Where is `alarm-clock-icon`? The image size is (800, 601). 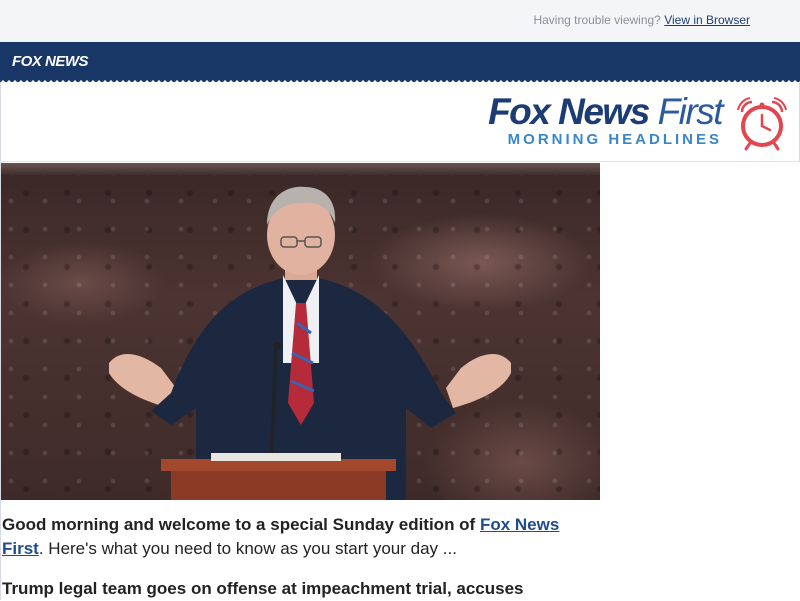 alarm-clock-icon is located at coordinates (762, 124).